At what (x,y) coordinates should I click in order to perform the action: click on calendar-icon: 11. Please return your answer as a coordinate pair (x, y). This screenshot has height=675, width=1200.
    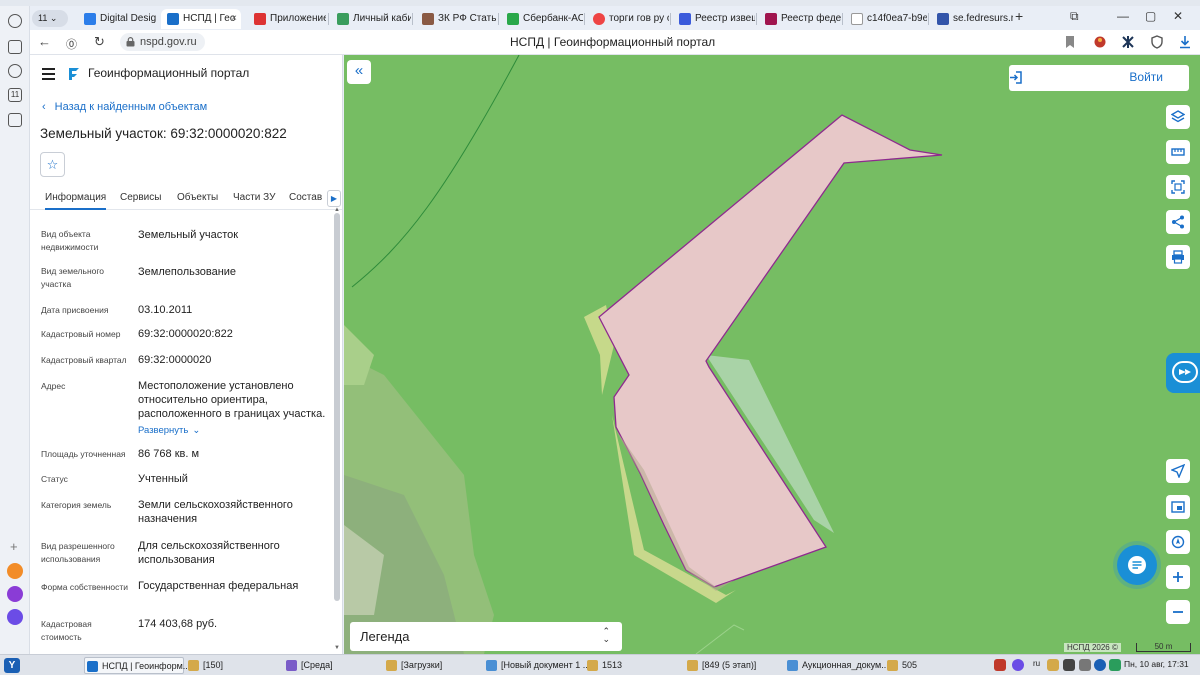
    Looking at the image, I should click on (15, 95).